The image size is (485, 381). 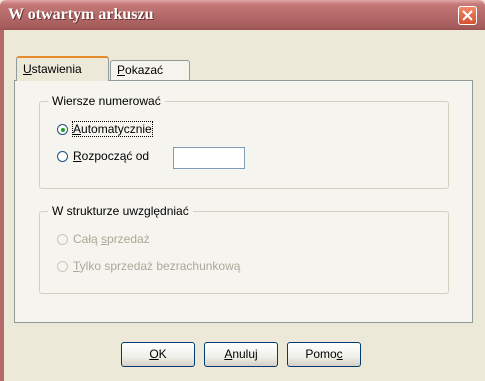 What do you see at coordinates (52, 69) in the screenshot?
I see `tab-ustawienia-label: Ustawienia` at bounding box center [52, 69].